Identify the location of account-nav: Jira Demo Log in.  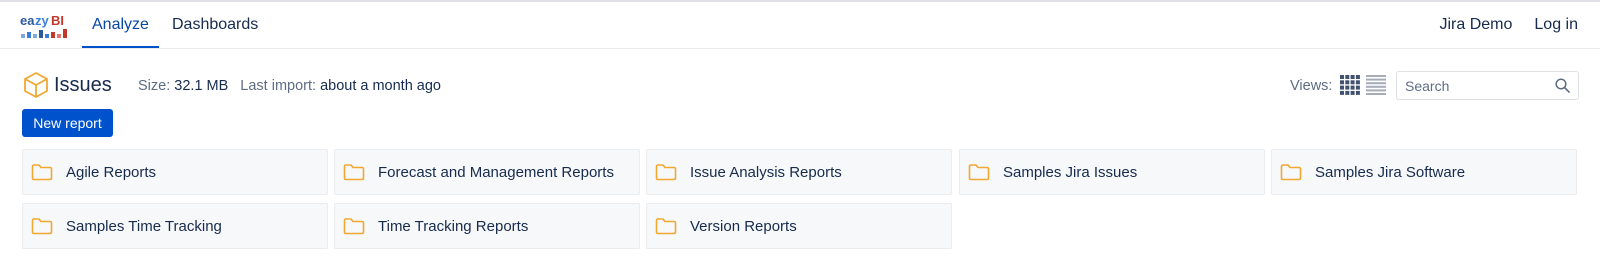
(1509, 25).